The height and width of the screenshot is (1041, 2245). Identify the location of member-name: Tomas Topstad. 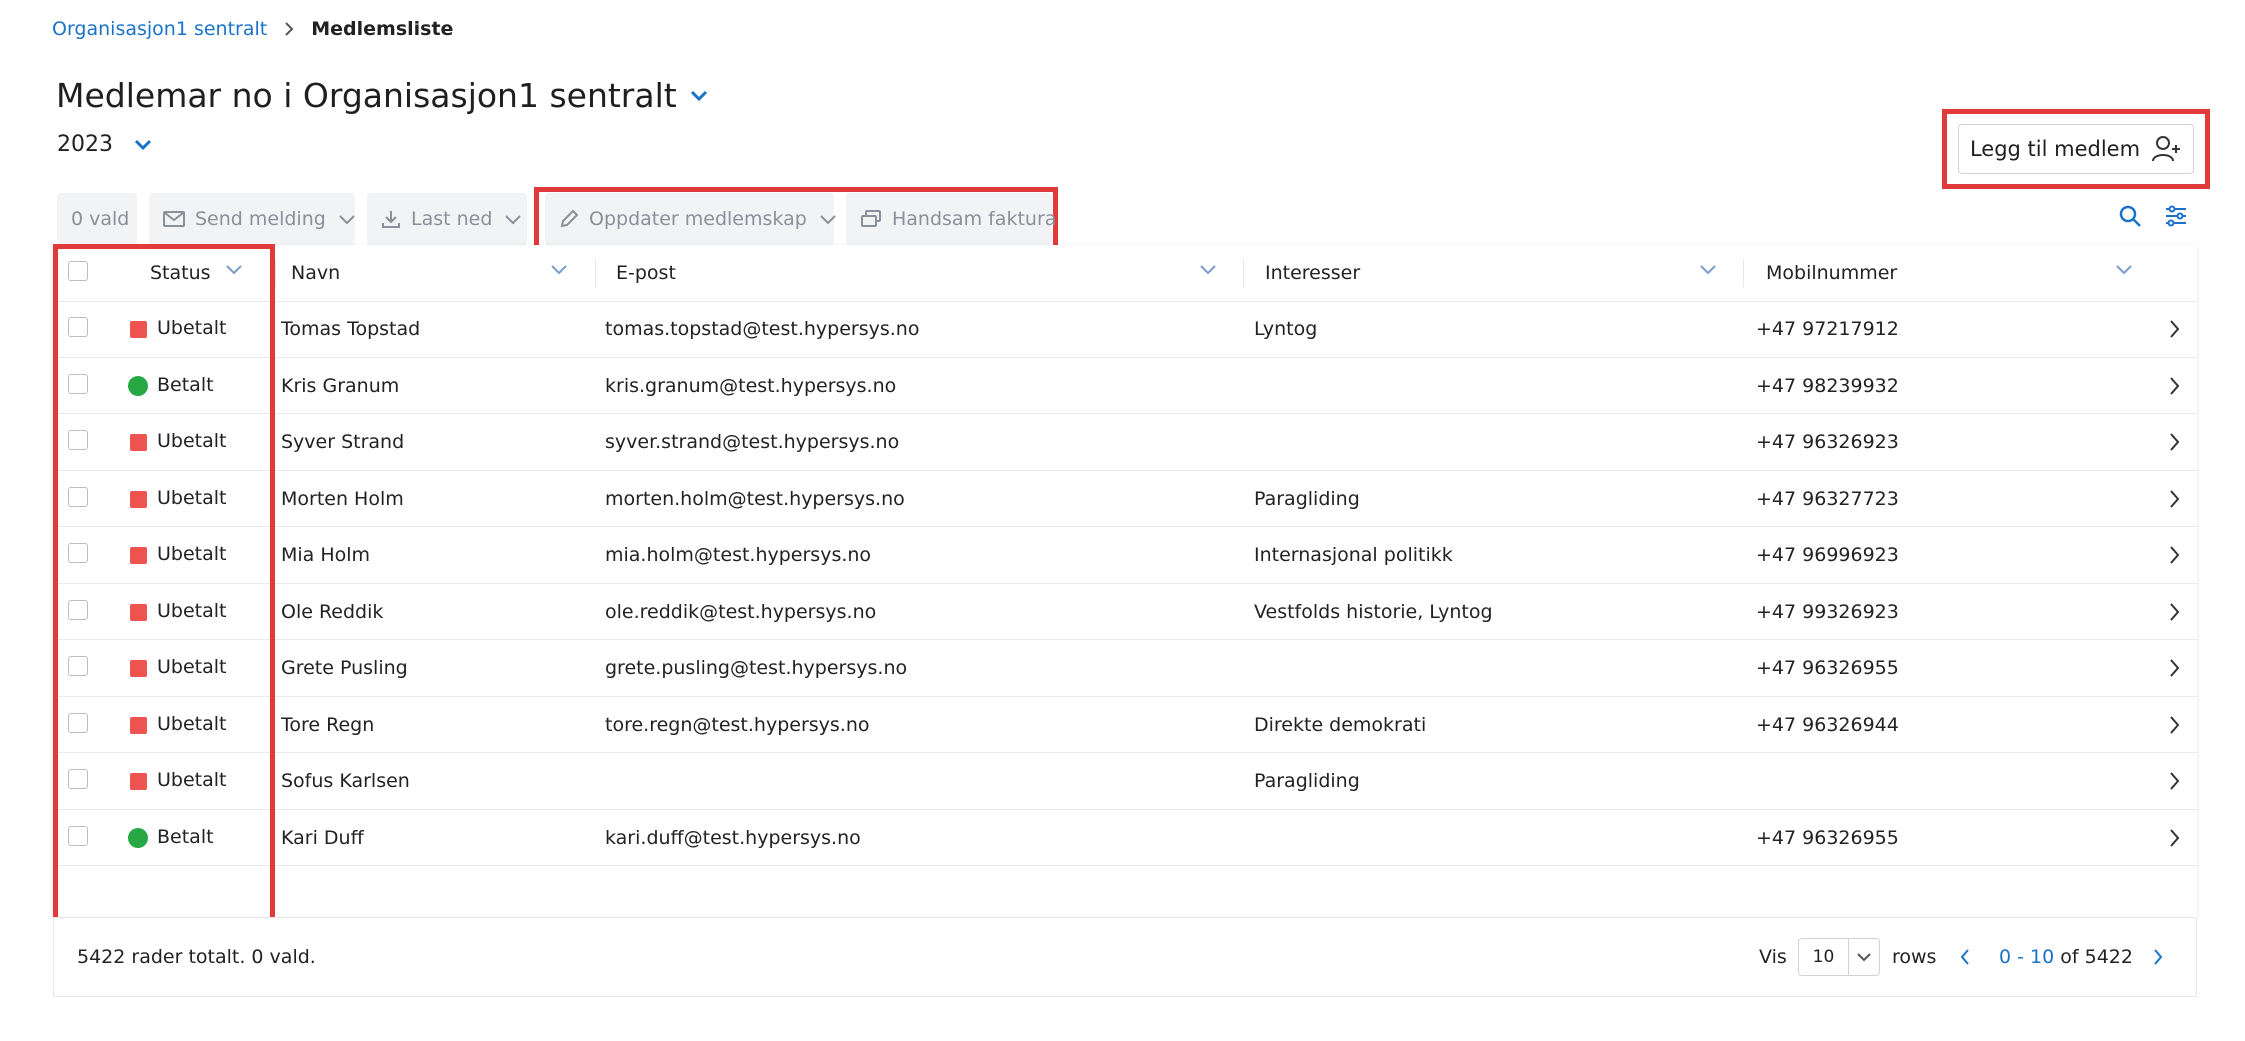
(351, 329).